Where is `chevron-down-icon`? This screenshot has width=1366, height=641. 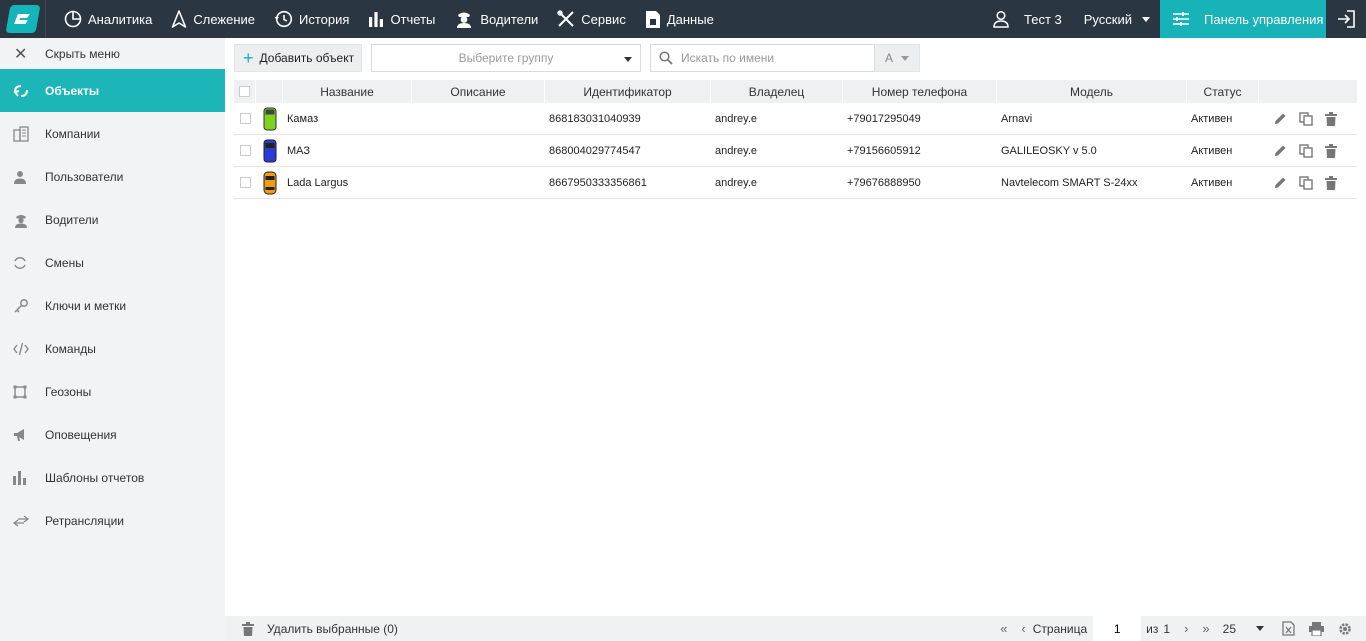
chevron-down-icon is located at coordinates (628, 59).